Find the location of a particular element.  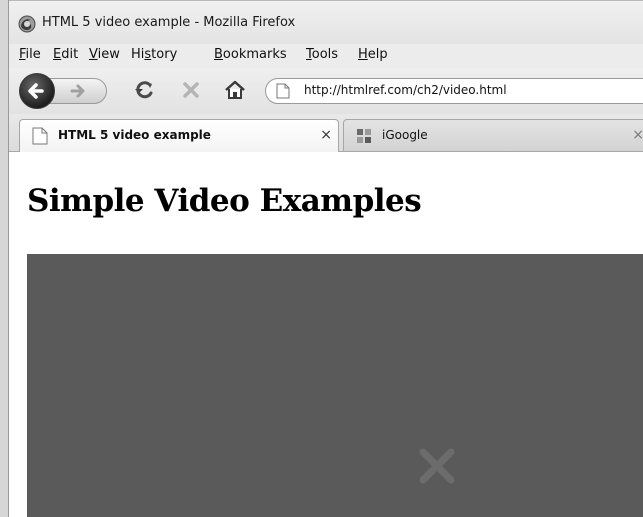

menu-history: History is located at coordinates (154, 54).